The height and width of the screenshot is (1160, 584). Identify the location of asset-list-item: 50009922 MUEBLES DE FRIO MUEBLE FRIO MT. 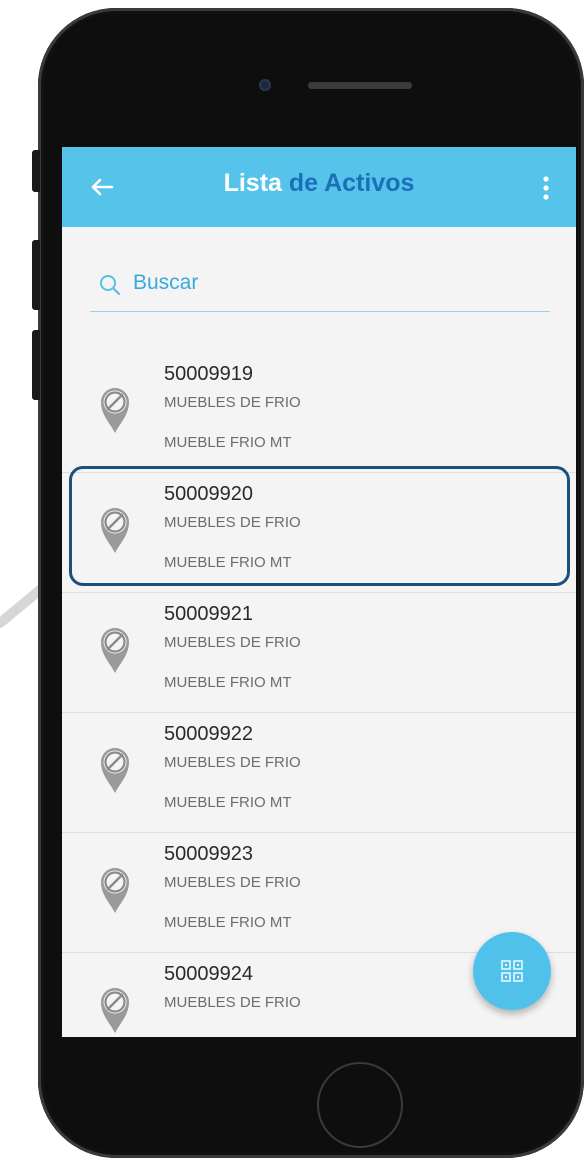
(319, 773).